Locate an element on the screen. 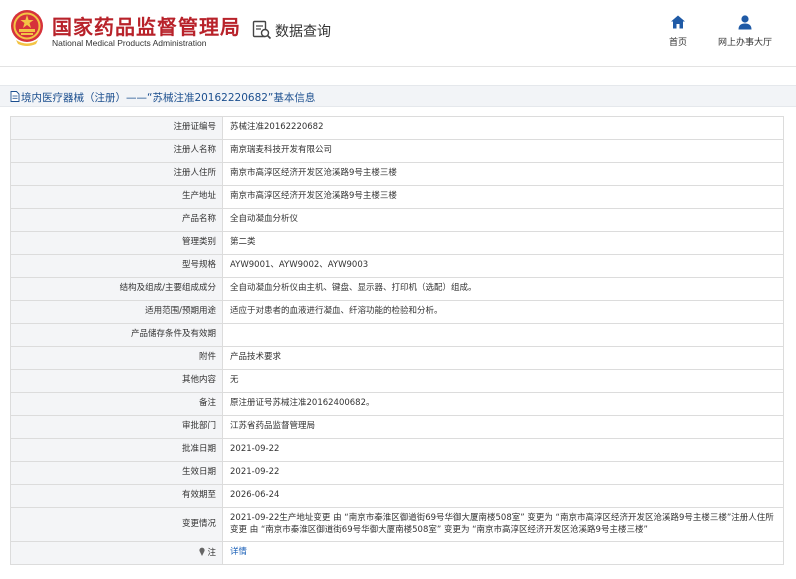 The height and width of the screenshot is (579, 796). nav-online-hall-label: 网上办事大厅 is located at coordinates (744, 43).